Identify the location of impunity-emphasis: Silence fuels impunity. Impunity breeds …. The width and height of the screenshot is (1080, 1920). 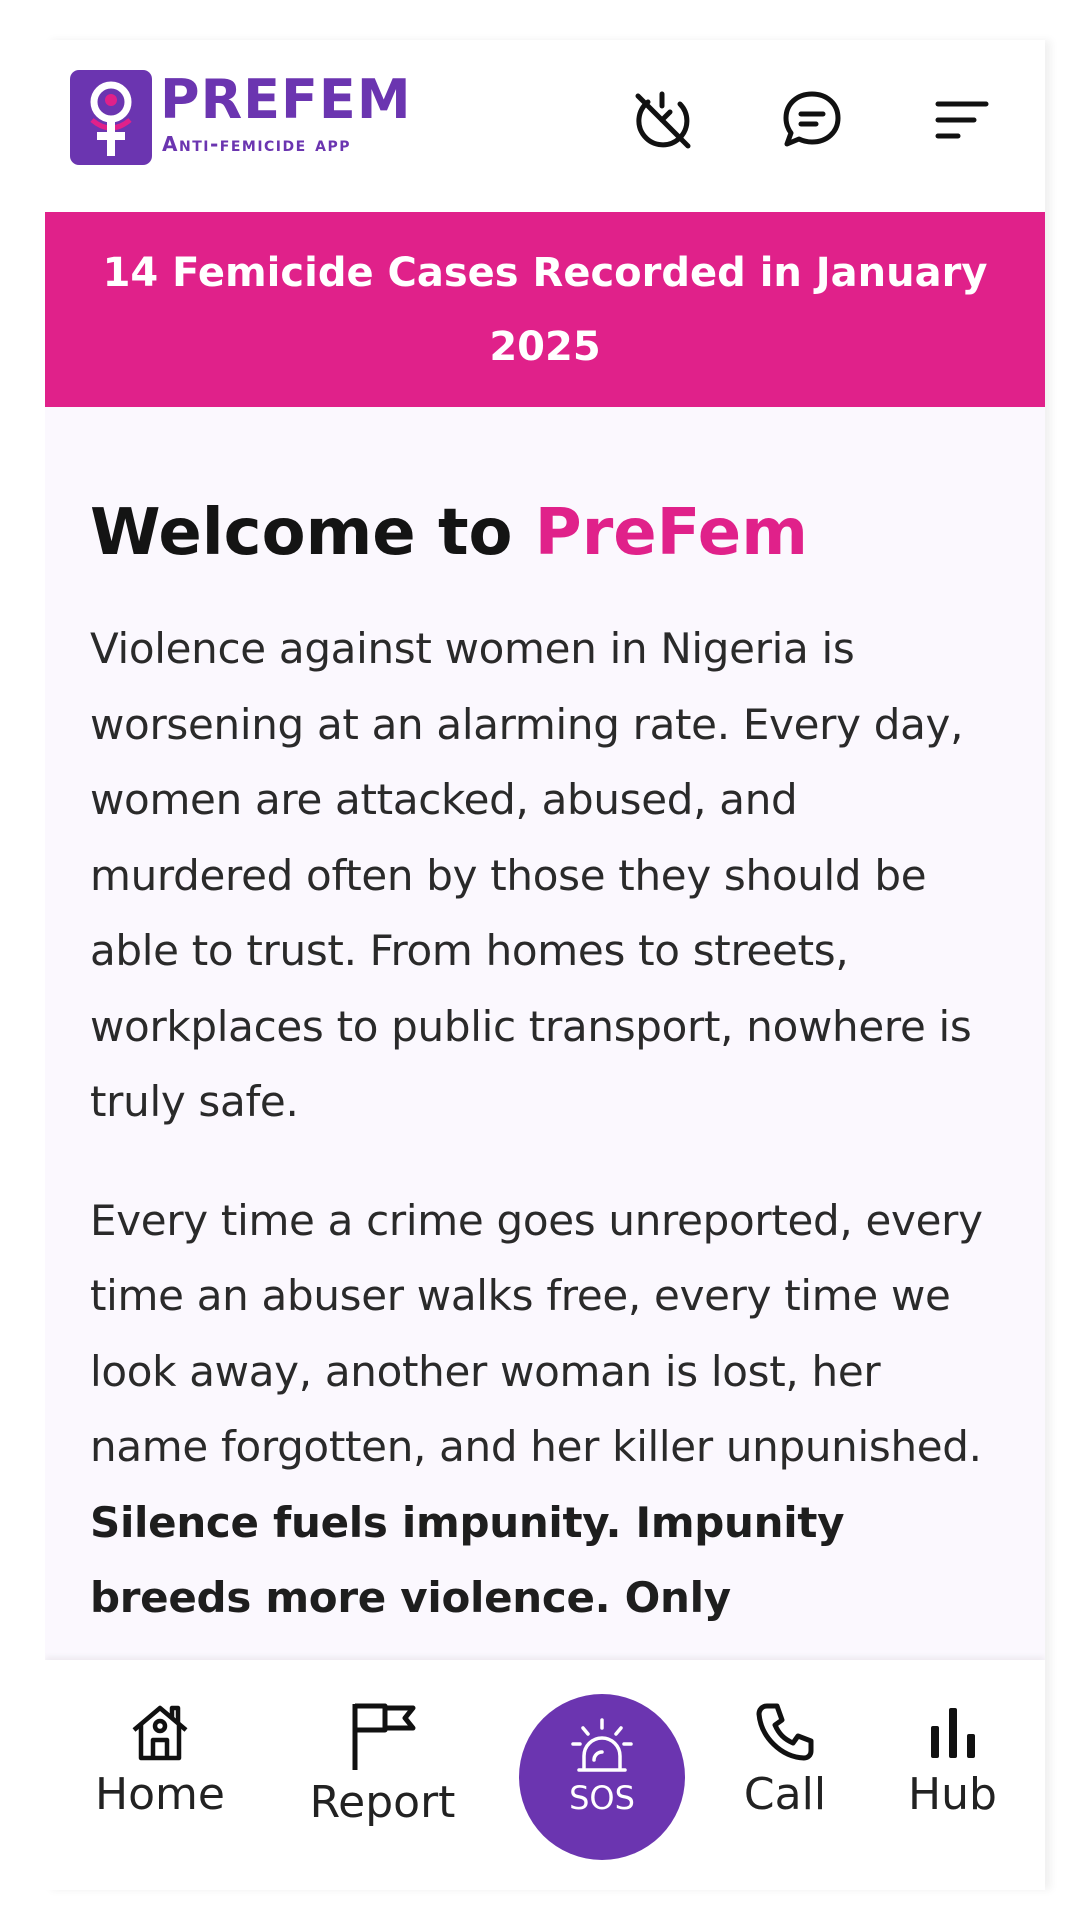
(467, 1560).